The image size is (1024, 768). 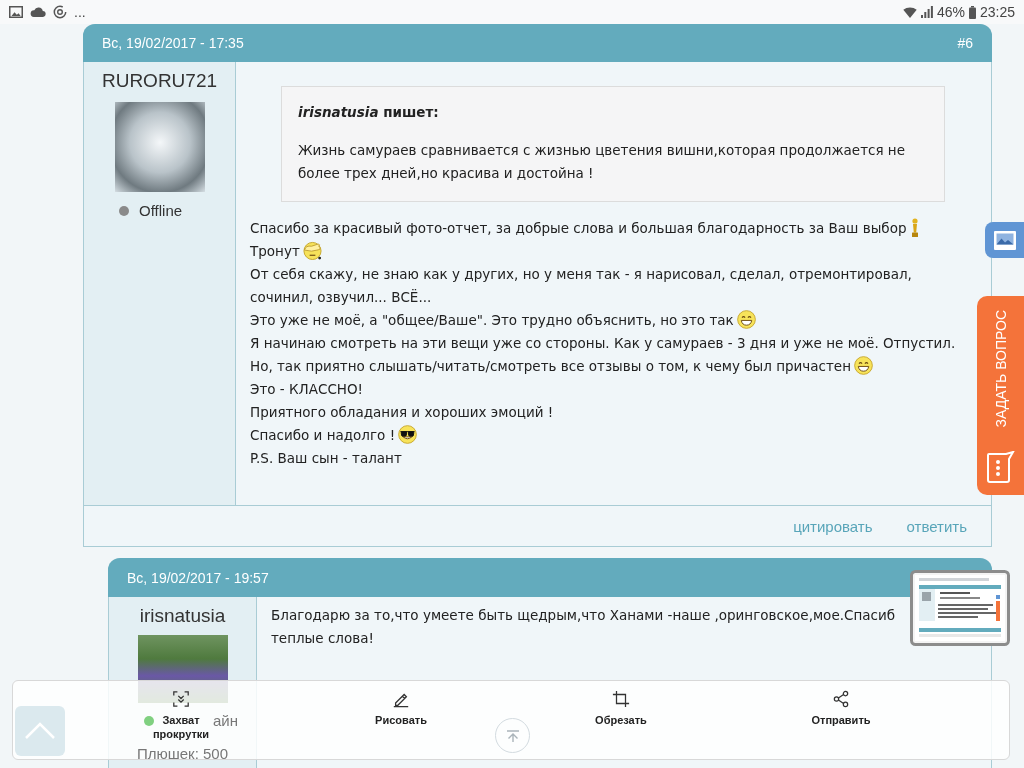 I want to click on post-text-line: Я начинаю смотреть на эти вещи уже со стороны. Как у самураев - 3 дня и уже не моё. Отпустил., so click(x=603, y=343).